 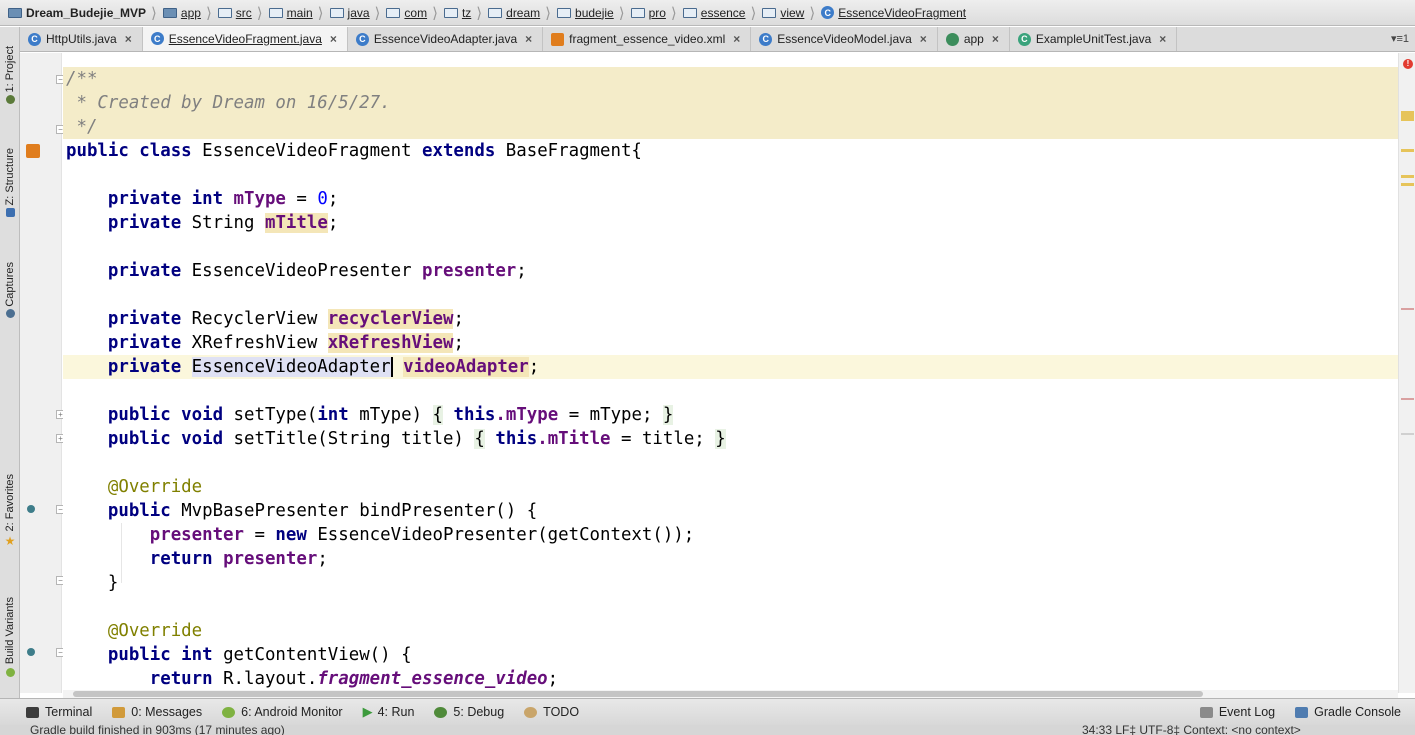 What do you see at coordinates (81, 39) in the screenshot?
I see `tab-httputils: C HttpUtils.java ×` at bounding box center [81, 39].